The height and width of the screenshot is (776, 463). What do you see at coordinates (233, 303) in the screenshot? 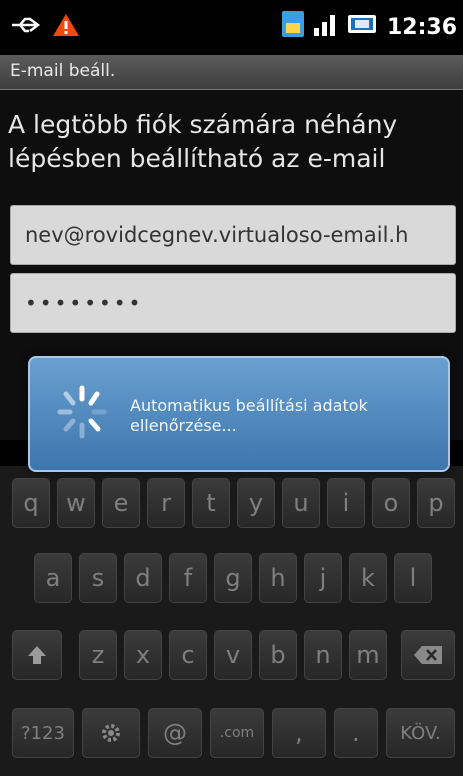
I see `password-field: ••••••••` at bounding box center [233, 303].